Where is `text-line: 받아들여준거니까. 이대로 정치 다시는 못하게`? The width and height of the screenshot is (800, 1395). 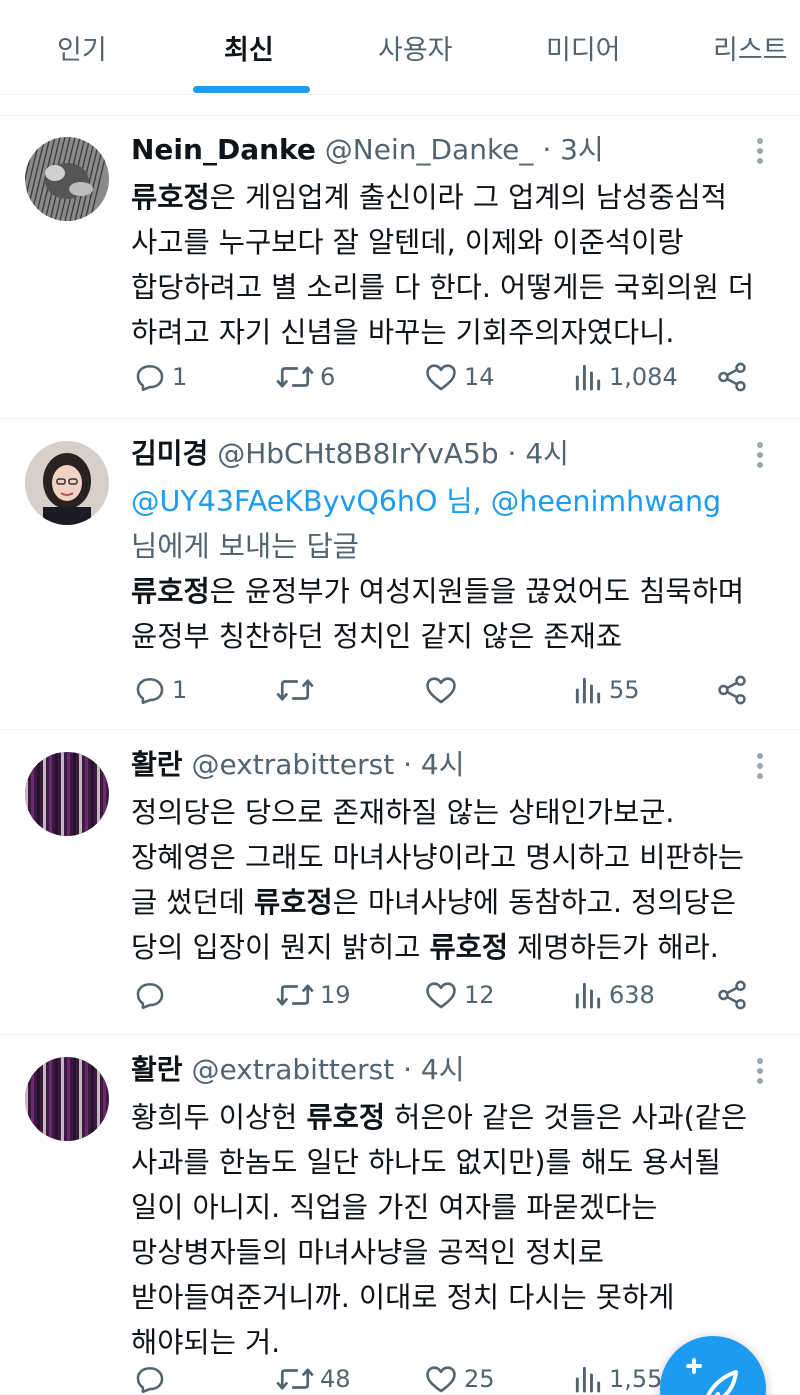
text-line: 받아들여준거니까. 이대로 정치 다시는 못하게 is located at coordinates (456, 1297).